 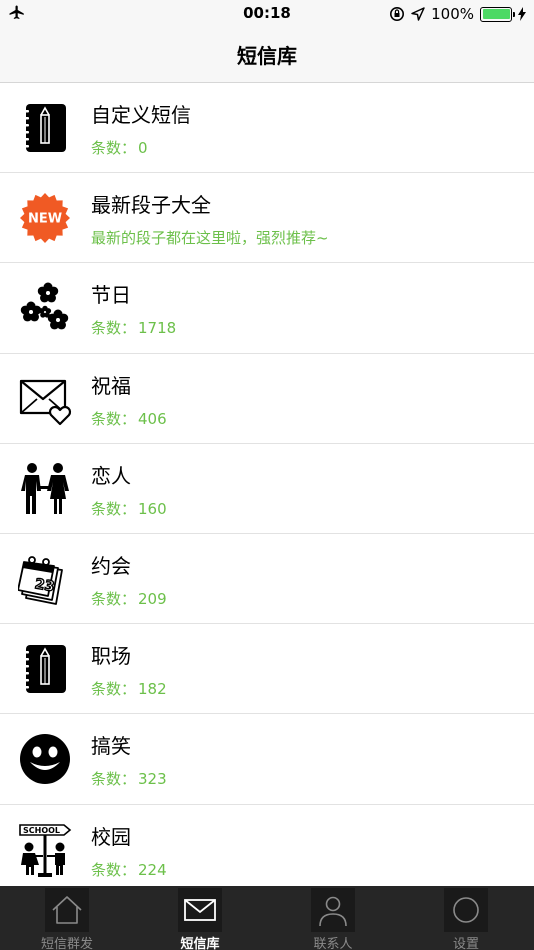 I want to click on category-row-dating: 23 约会 条数： 209, so click(x=267, y=579).